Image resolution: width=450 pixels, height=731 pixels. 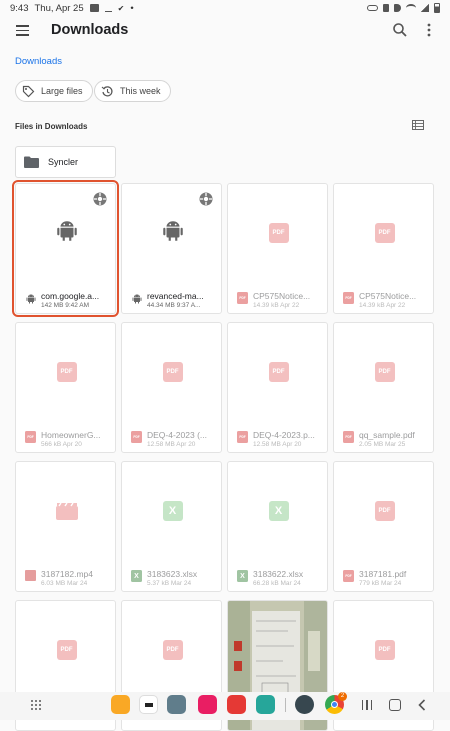 I want to click on folder-icon, so click(x=31, y=162).